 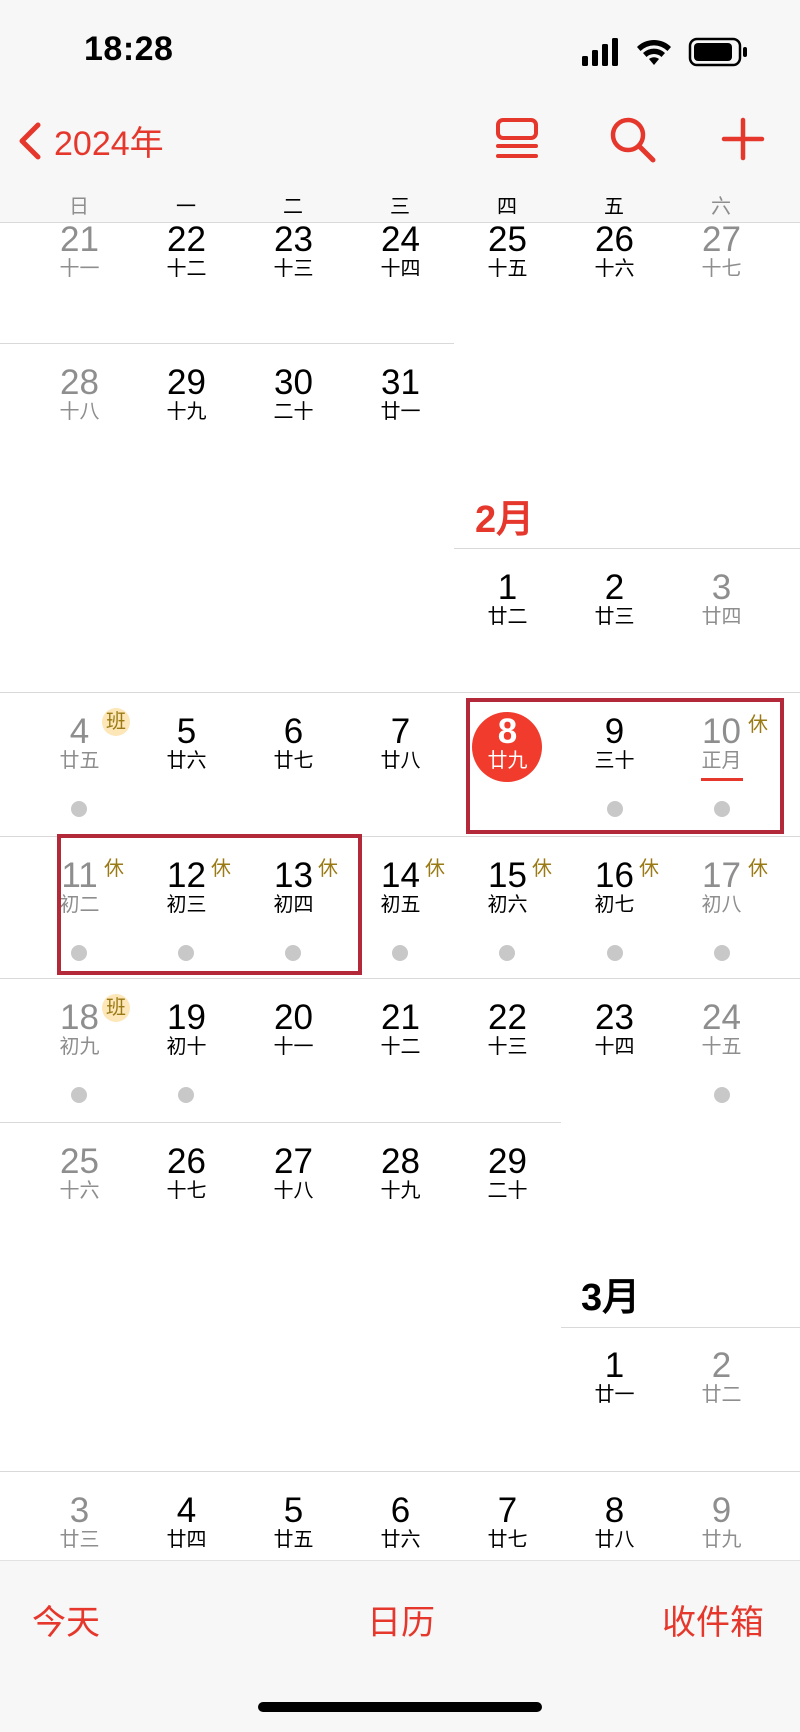 What do you see at coordinates (129, 49) in the screenshot?
I see `status-time: 18:28` at bounding box center [129, 49].